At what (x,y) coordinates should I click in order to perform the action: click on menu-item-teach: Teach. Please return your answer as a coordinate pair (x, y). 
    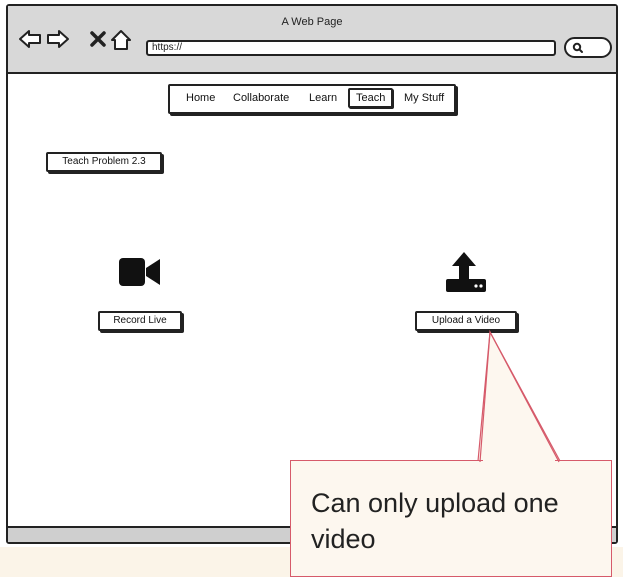
    Looking at the image, I should click on (371, 98).